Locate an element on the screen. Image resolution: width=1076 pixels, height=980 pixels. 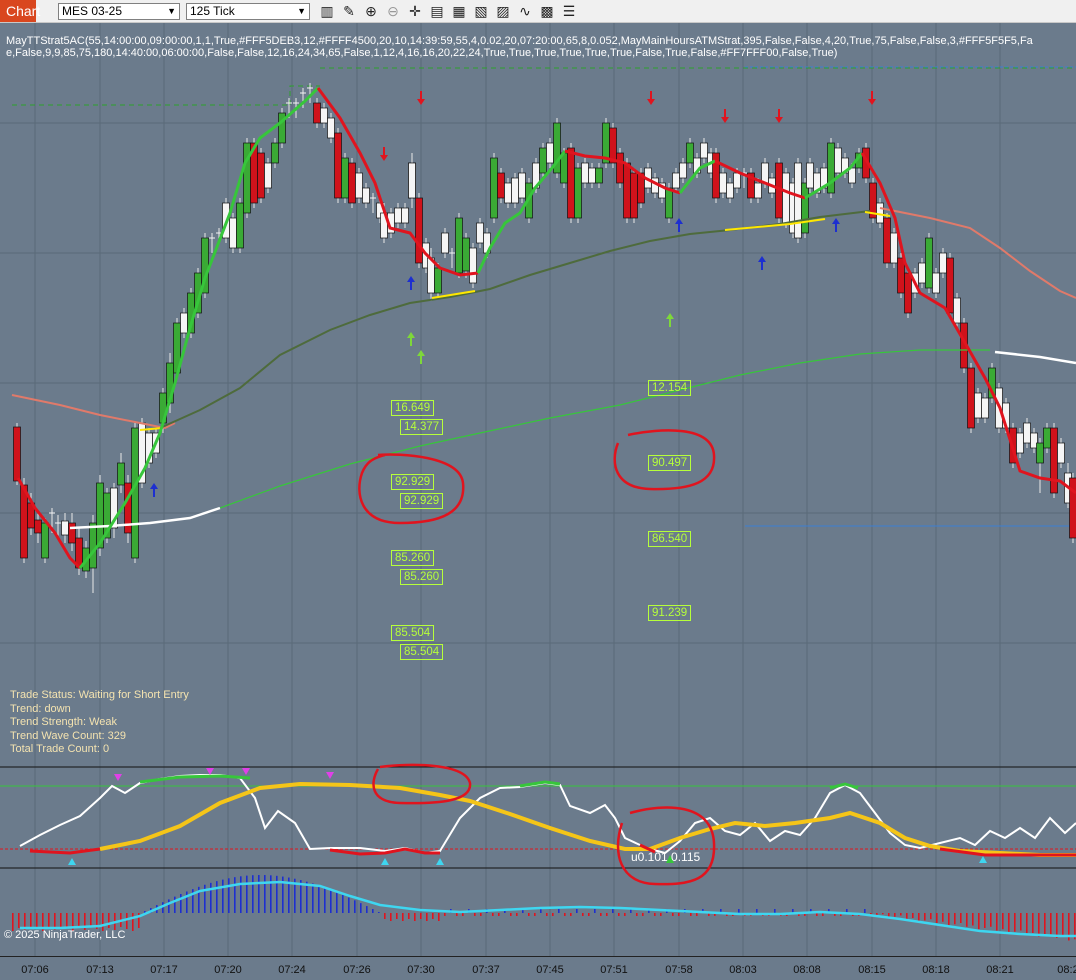
time-tick-label: 08:2 is located at coordinates (1066, 970).